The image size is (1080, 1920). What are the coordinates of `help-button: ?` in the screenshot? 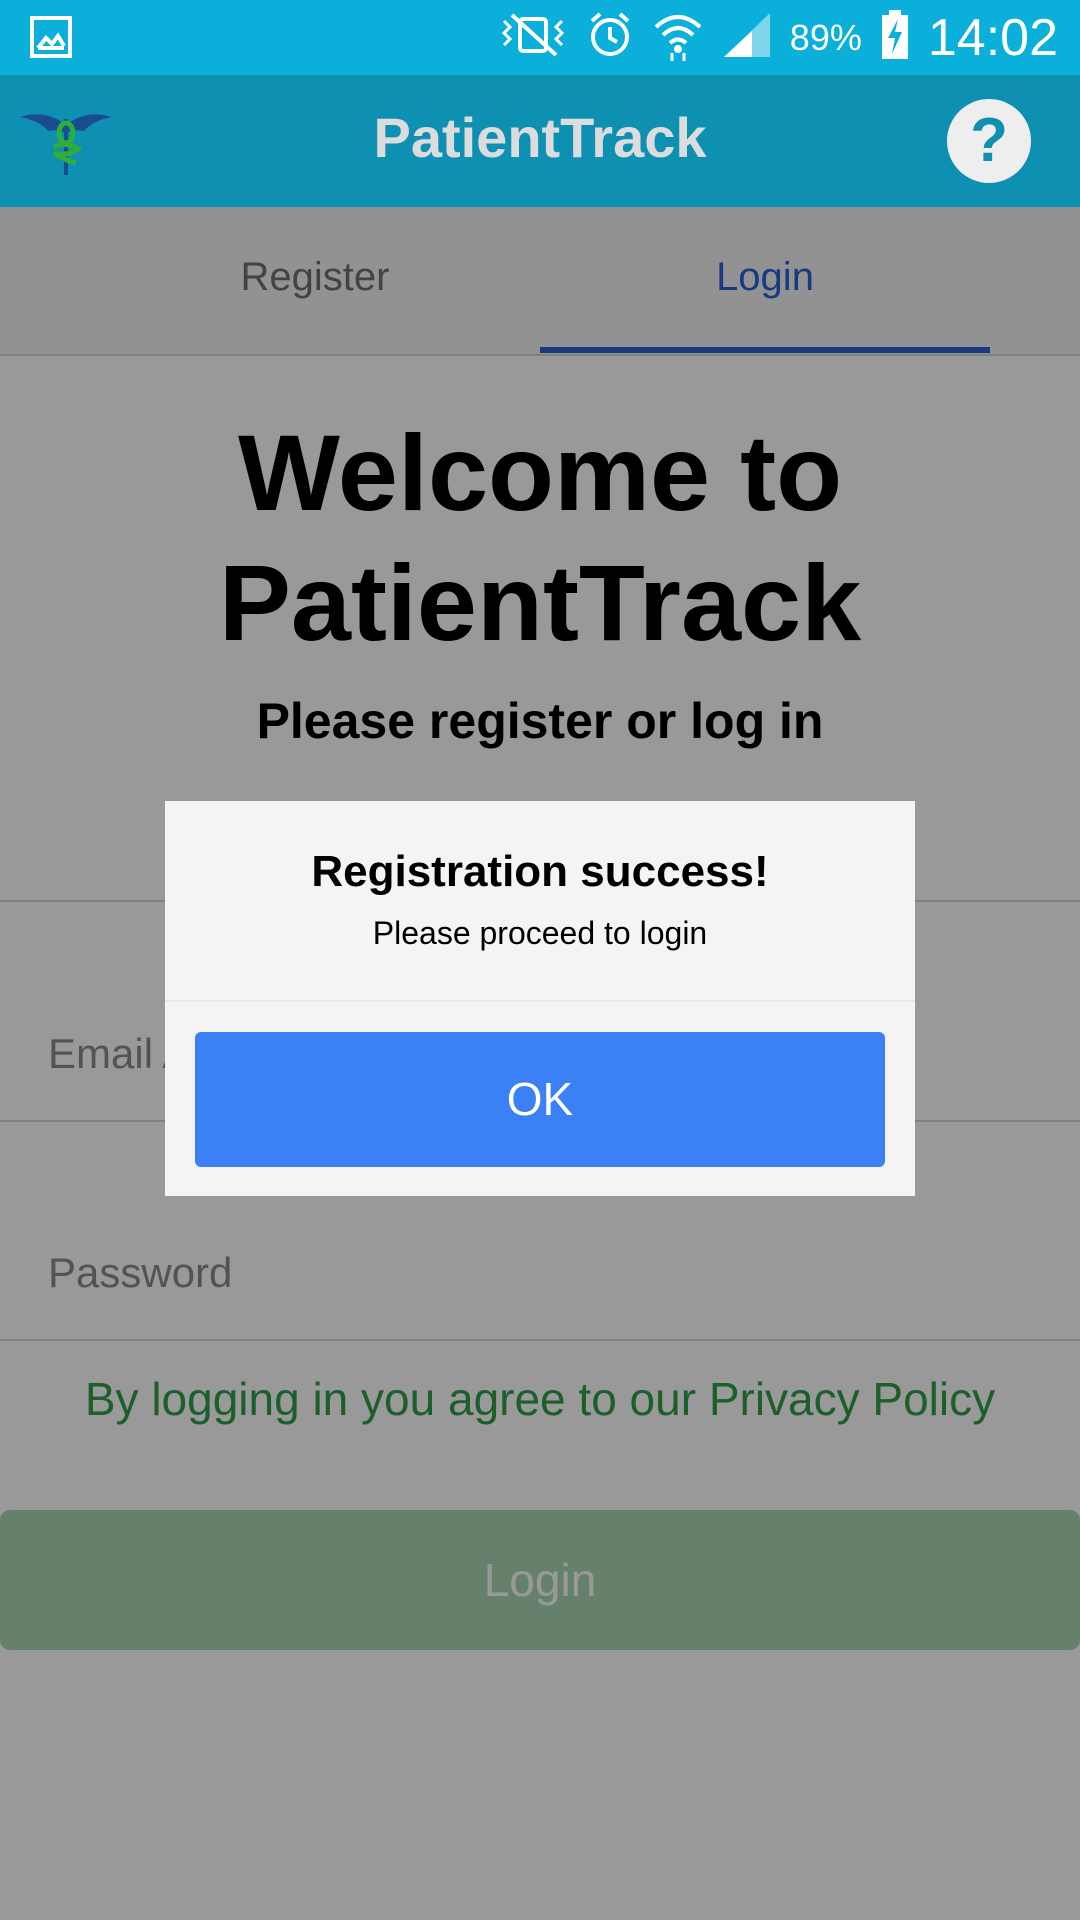 It's located at (989, 141).